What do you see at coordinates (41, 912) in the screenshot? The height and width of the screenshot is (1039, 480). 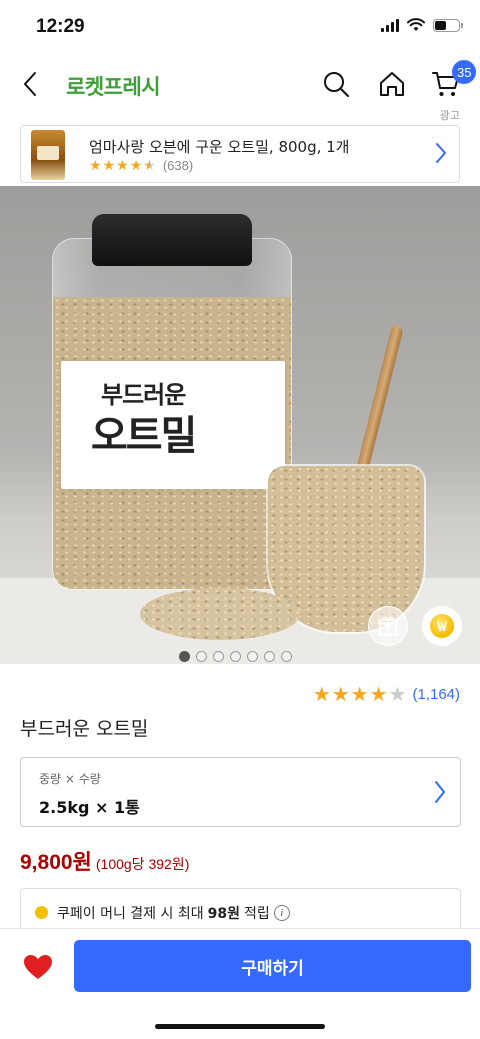 I see `coupay-coin-icon` at bounding box center [41, 912].